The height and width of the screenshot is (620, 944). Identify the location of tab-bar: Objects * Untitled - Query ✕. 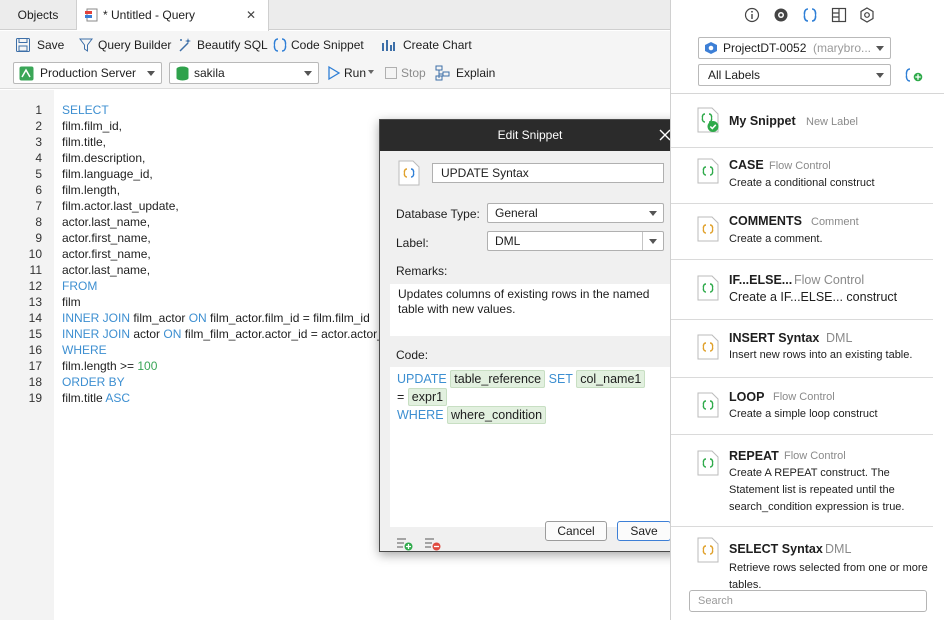
(335, 15).